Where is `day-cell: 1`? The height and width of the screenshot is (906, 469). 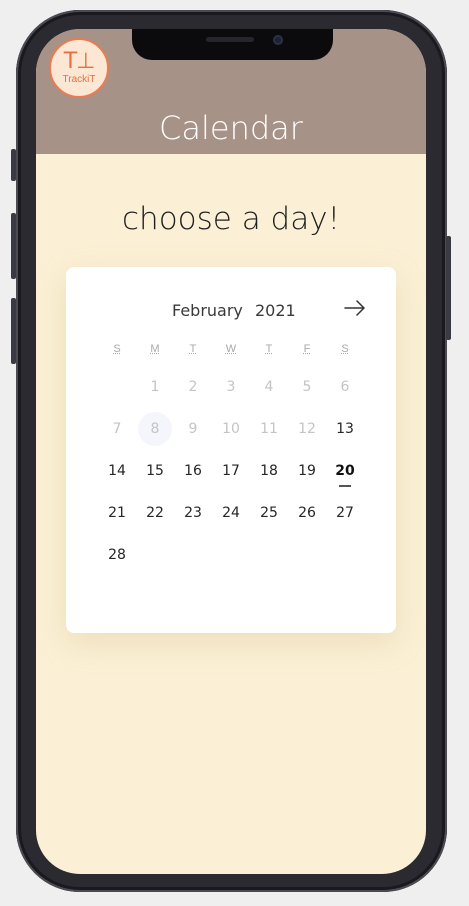 day-cell: 1 is located at coordinates (155, 387).